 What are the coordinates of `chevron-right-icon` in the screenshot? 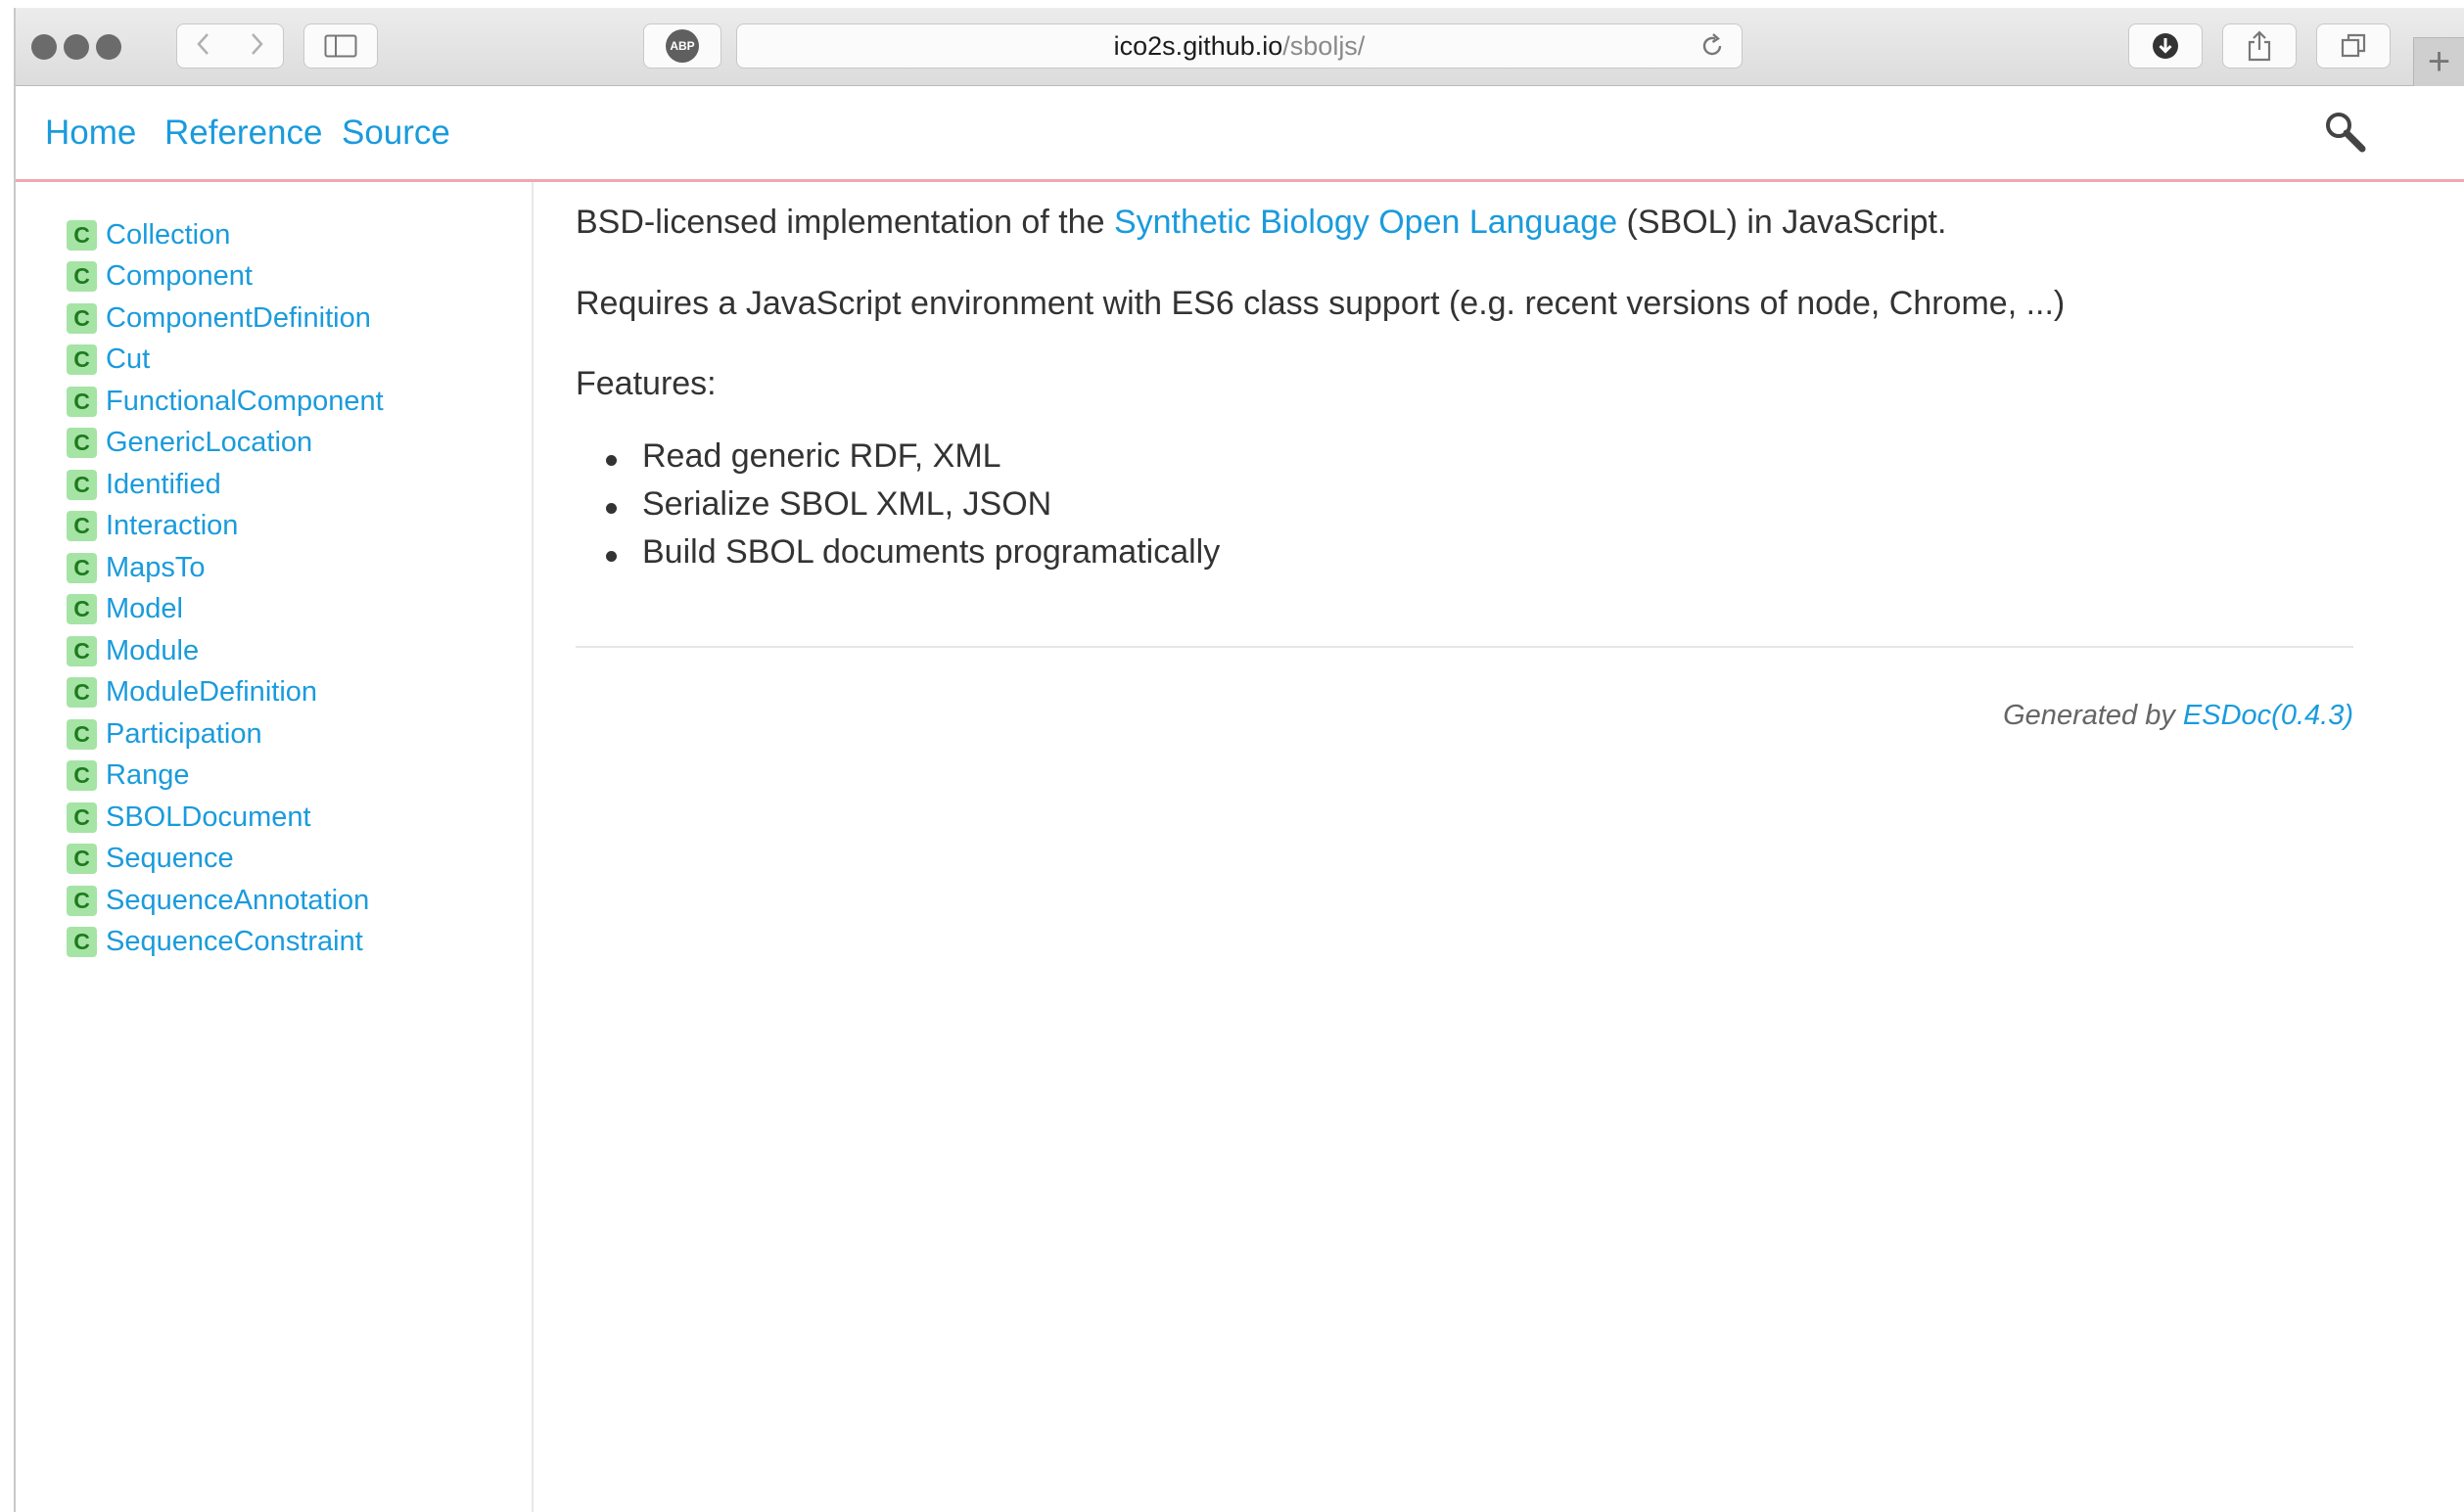 It's located at (257, 43).